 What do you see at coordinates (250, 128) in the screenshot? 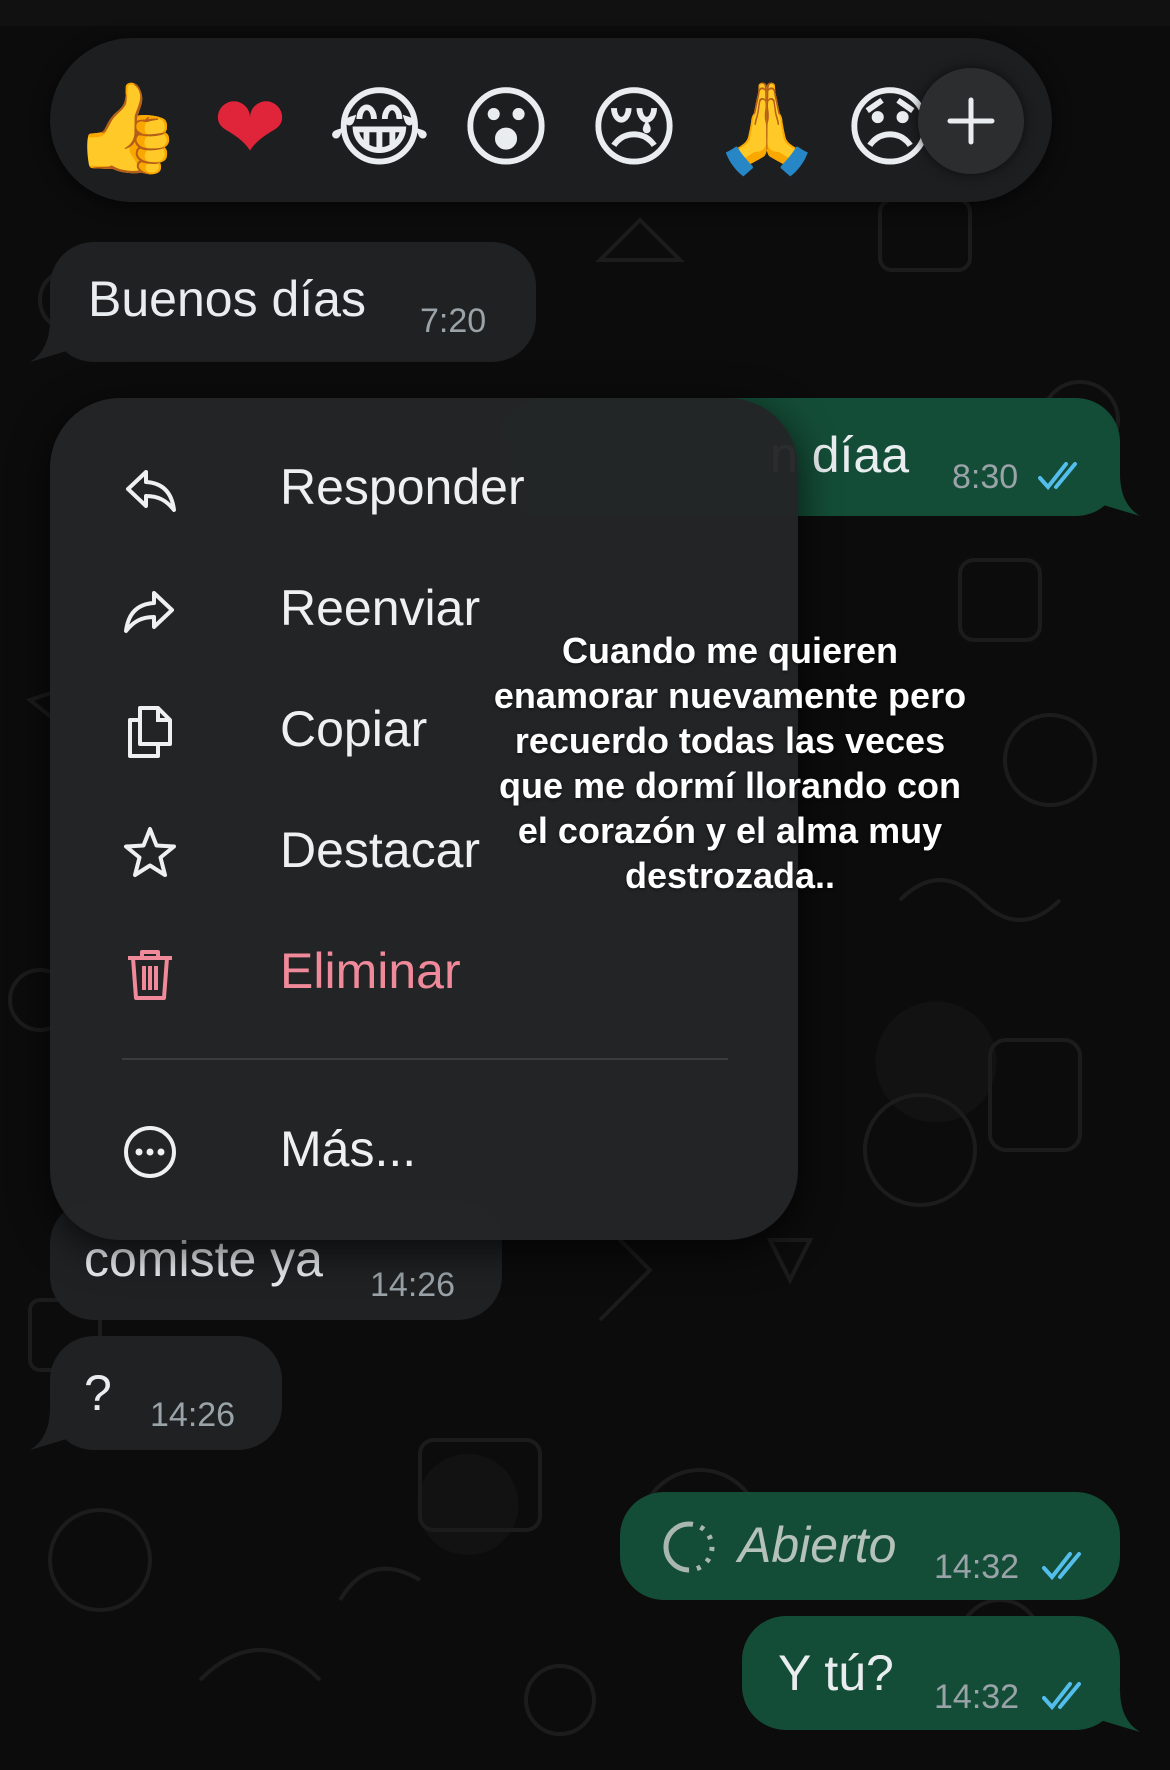
I see `heart-icon: ❤` at bounding box center [250, 128].